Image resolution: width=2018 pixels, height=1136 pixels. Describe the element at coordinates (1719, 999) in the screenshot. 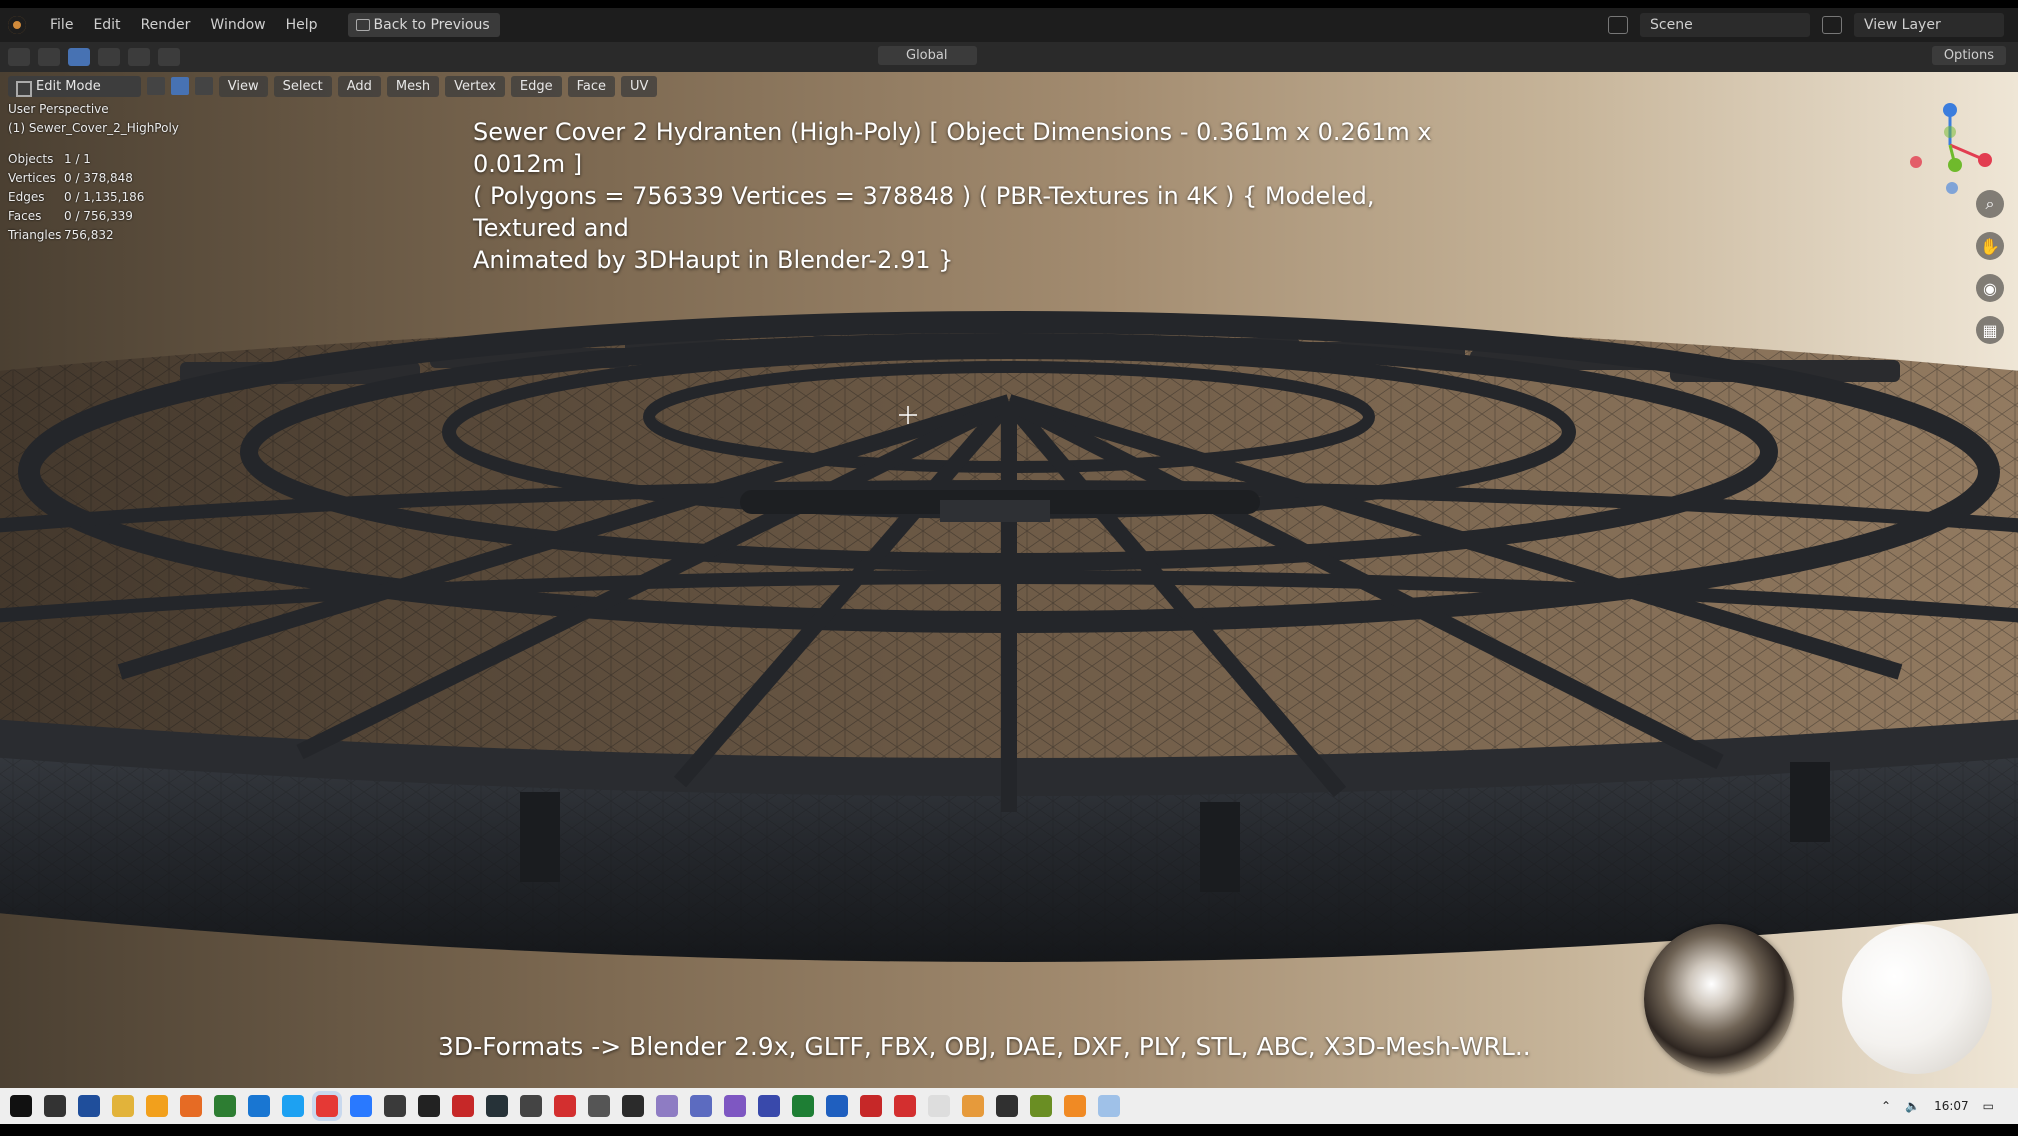

I see `chrome-reference-sphere` at that location.